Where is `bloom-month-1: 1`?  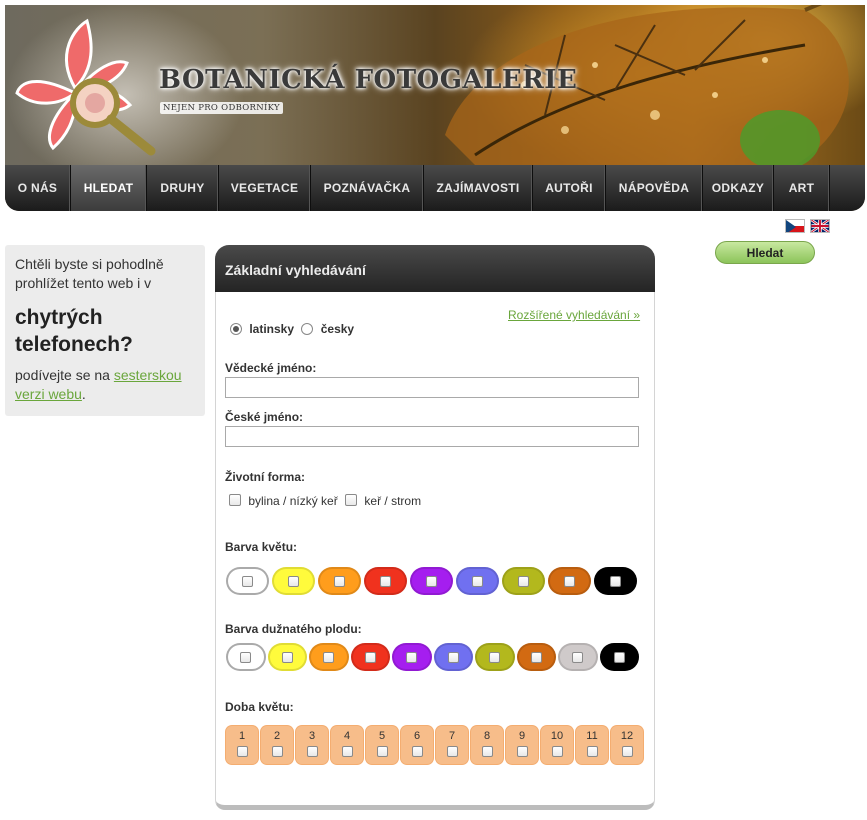 bloom-month-1: 1 is located at coordinates (242, 745).